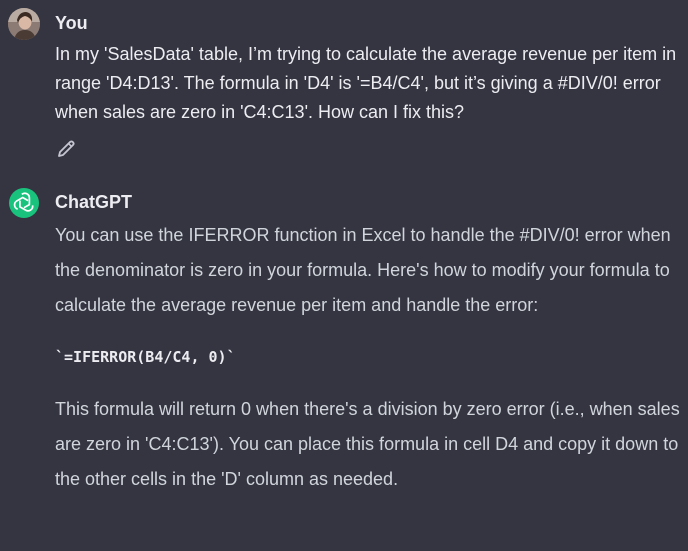 This screenshot has width=688, height=551. I want to click on pencil-icon, so click(66, 149).